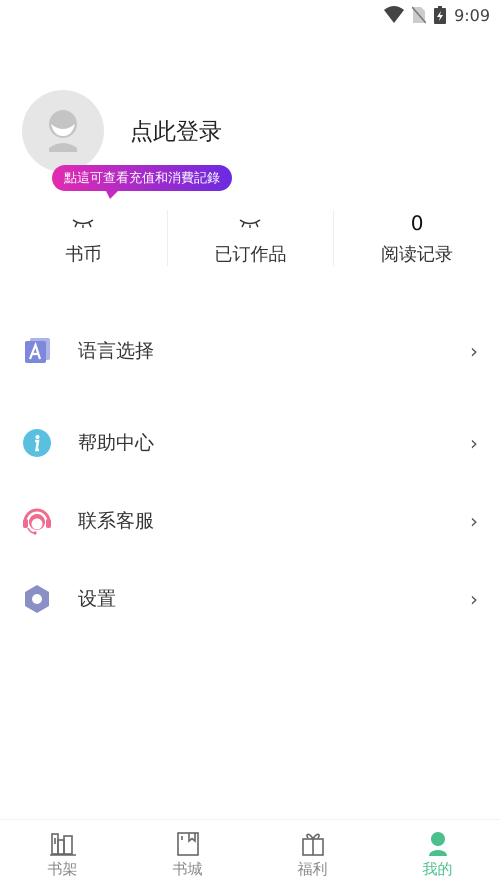 Image resolution: width=500 pixels, height=888 pixels. Describe the element at coordinates (187, 854) in the screenshot. I see `nav-tab: 书城` at that location.